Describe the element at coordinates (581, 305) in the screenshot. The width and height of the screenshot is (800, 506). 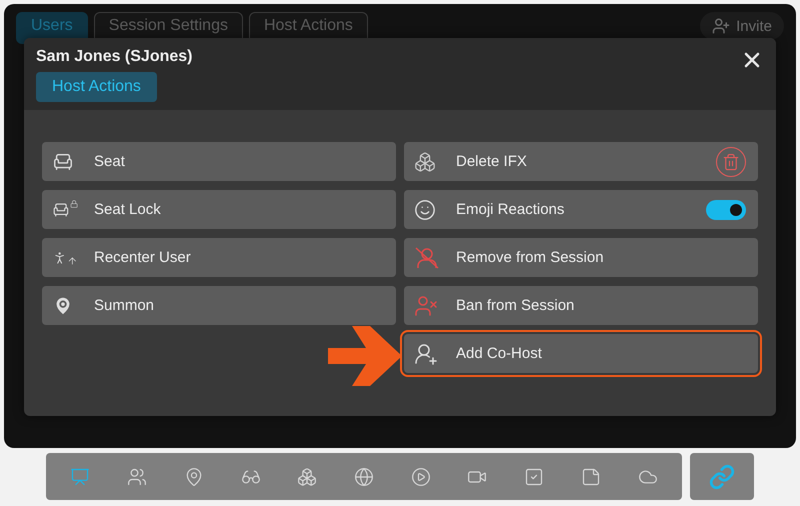
I see `action-button: Ban from Session` at that location.